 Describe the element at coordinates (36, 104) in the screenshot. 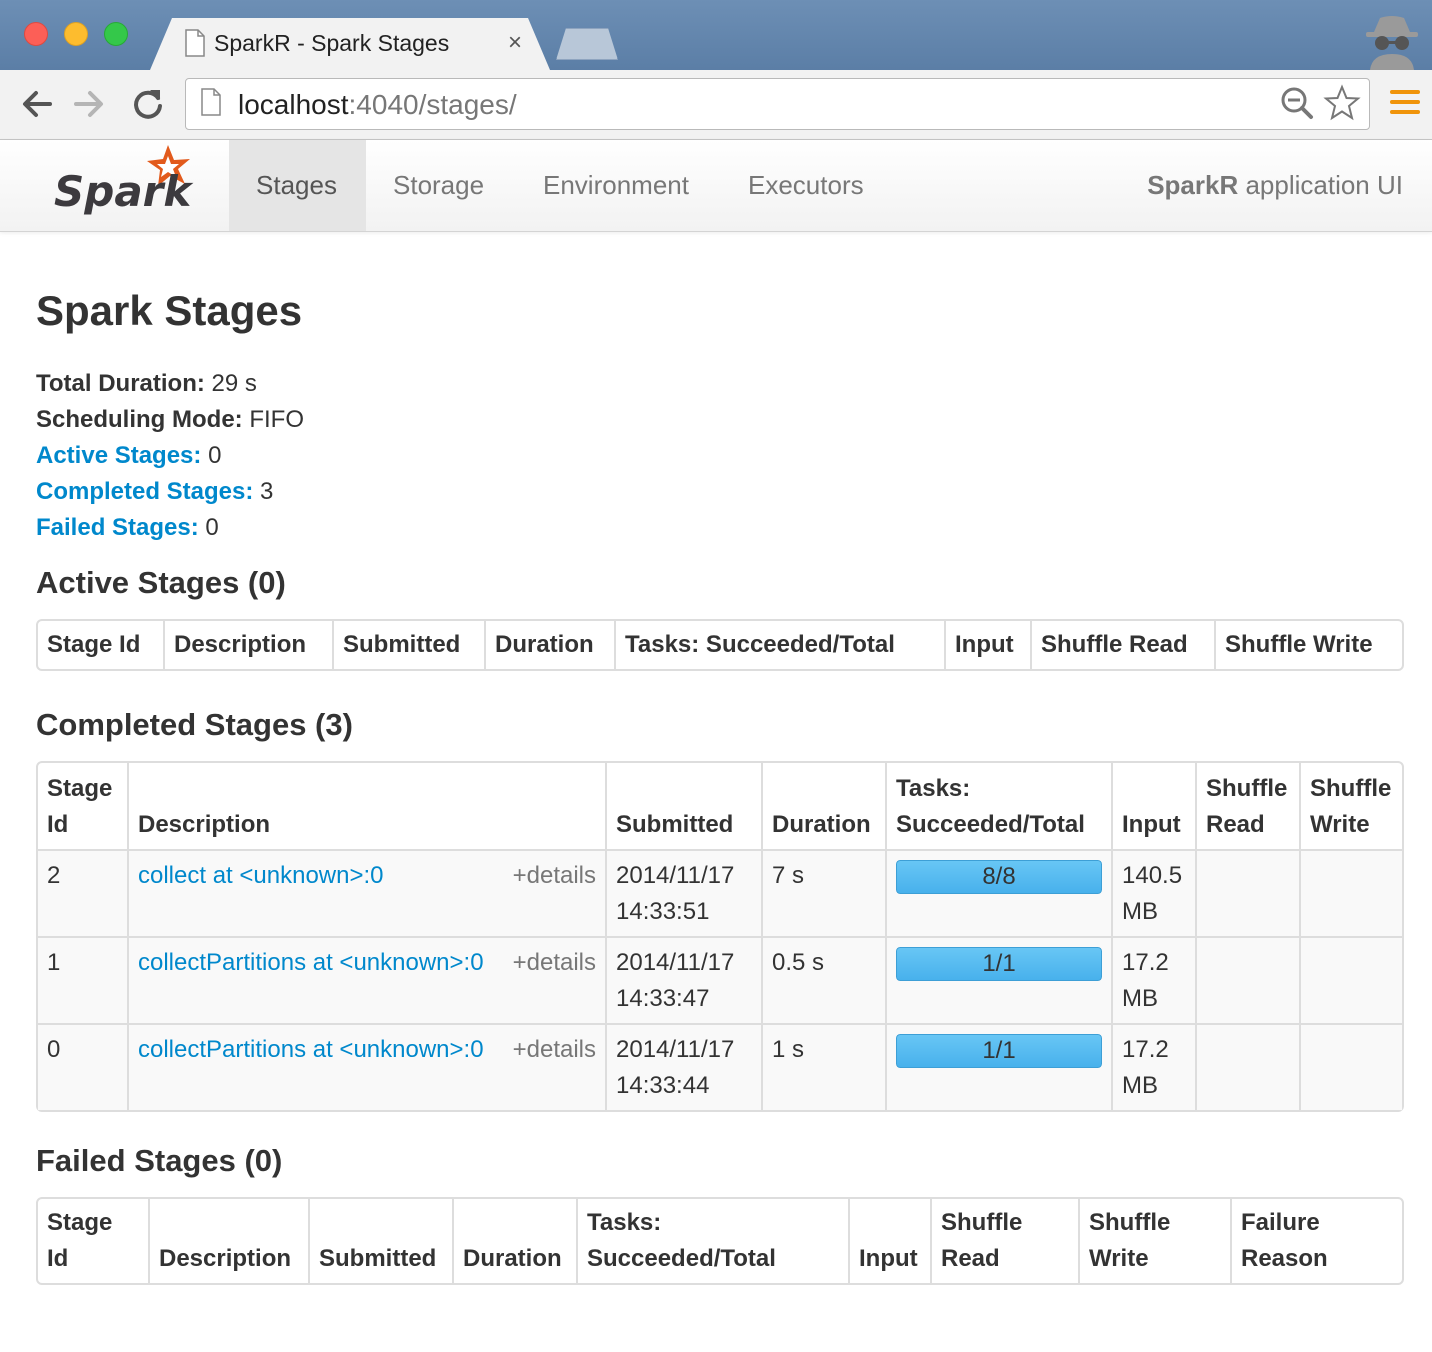

I see `back-arrow-icon` at that location.